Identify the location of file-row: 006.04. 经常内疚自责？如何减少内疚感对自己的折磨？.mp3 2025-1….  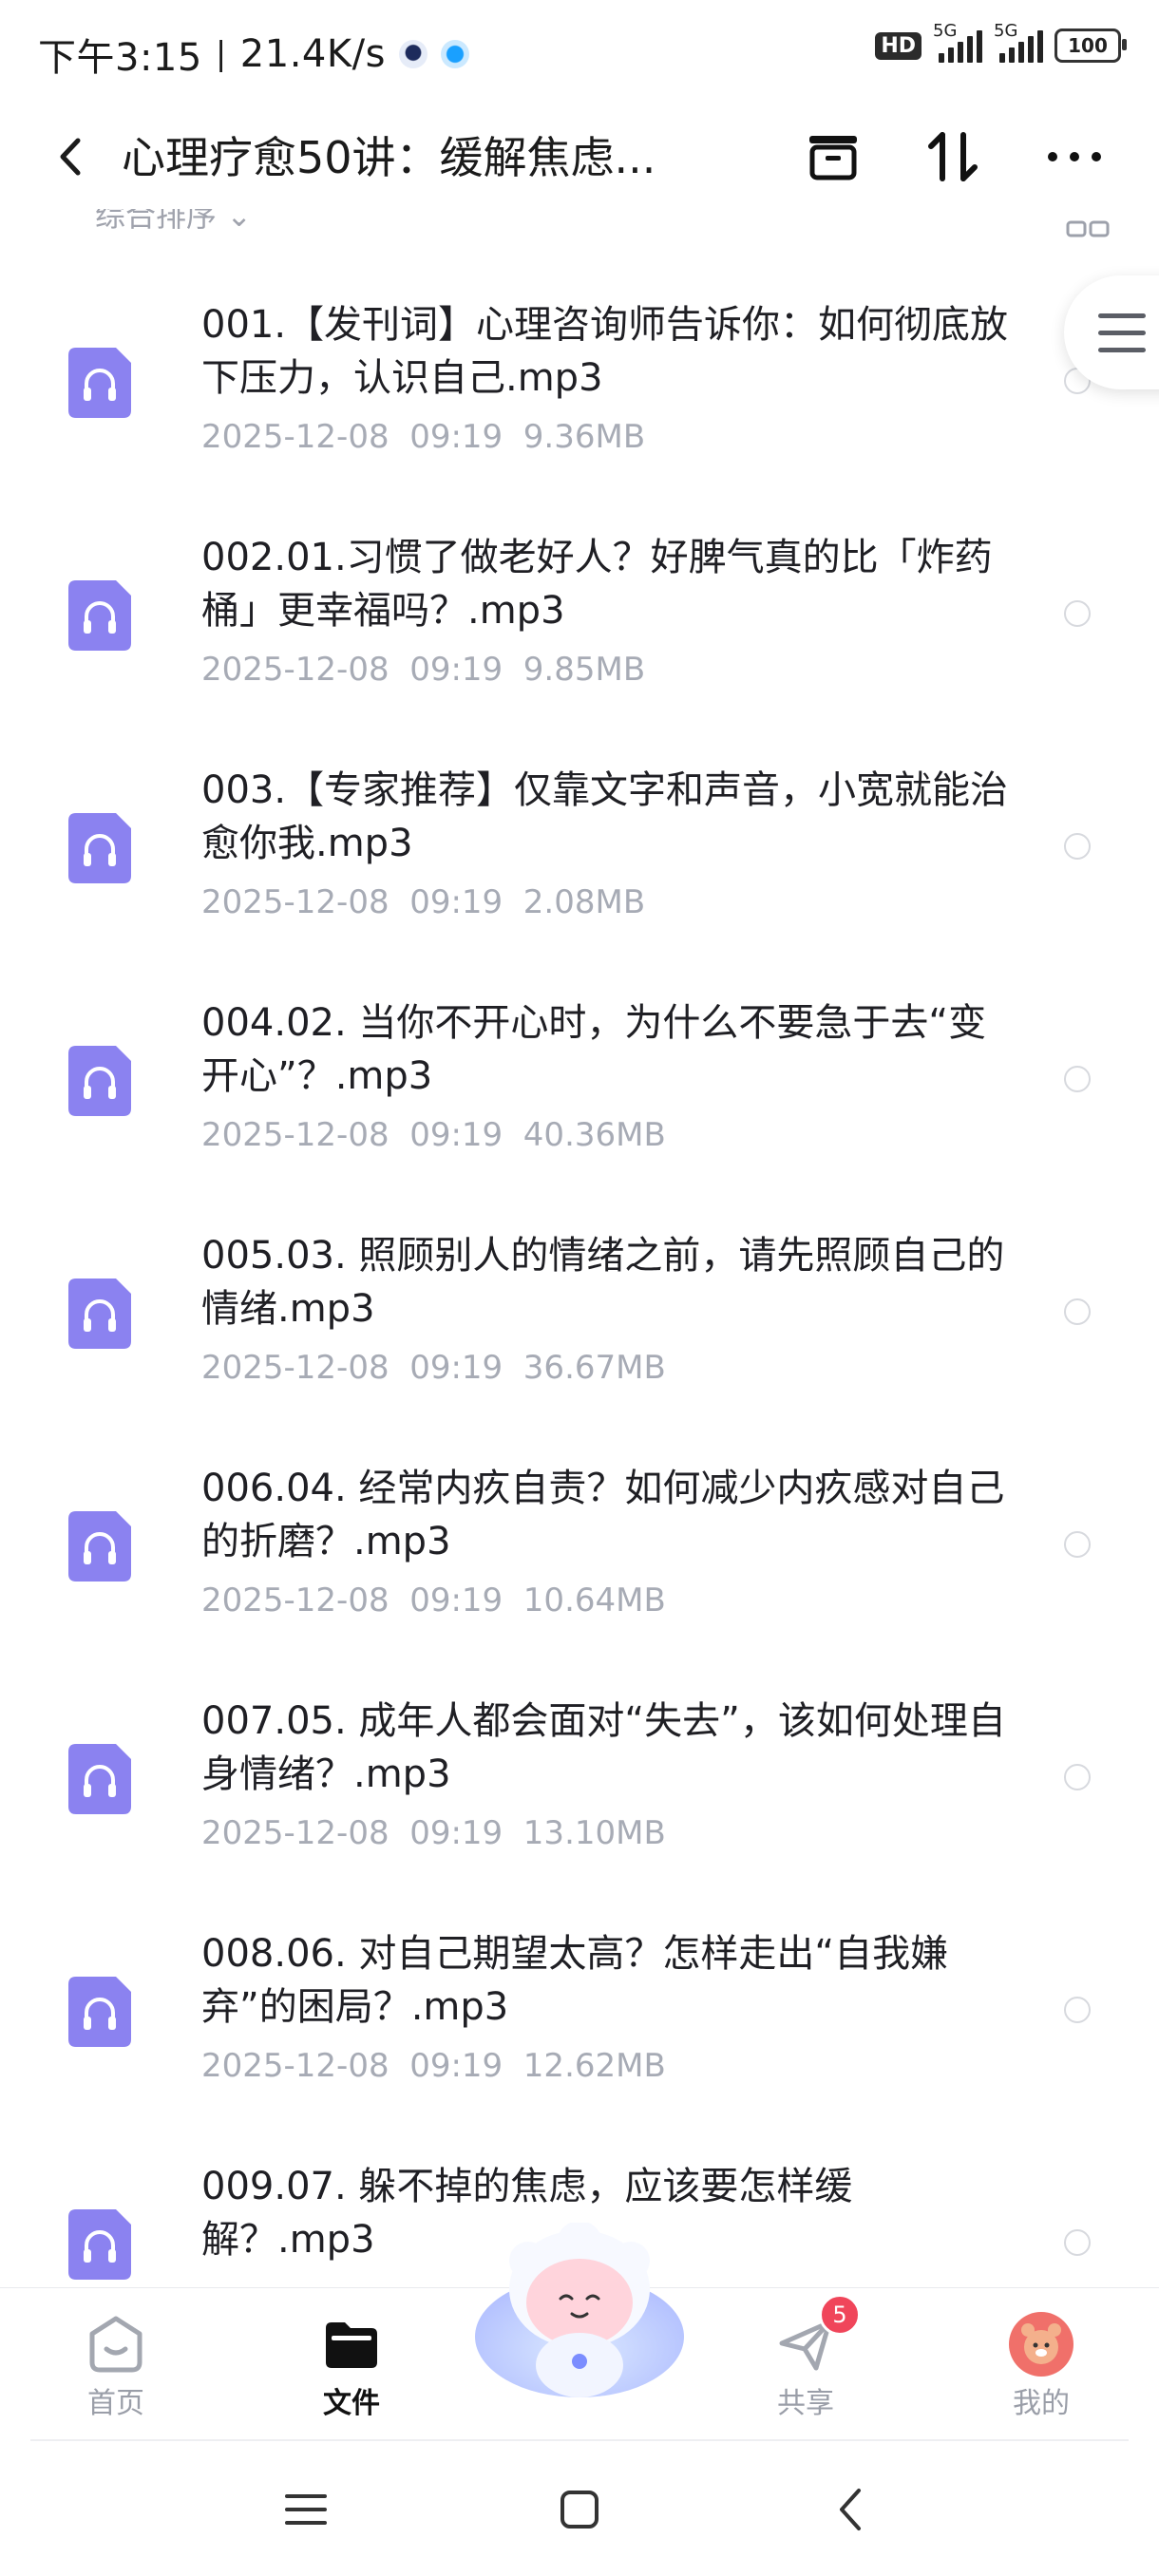
(579, 1523).